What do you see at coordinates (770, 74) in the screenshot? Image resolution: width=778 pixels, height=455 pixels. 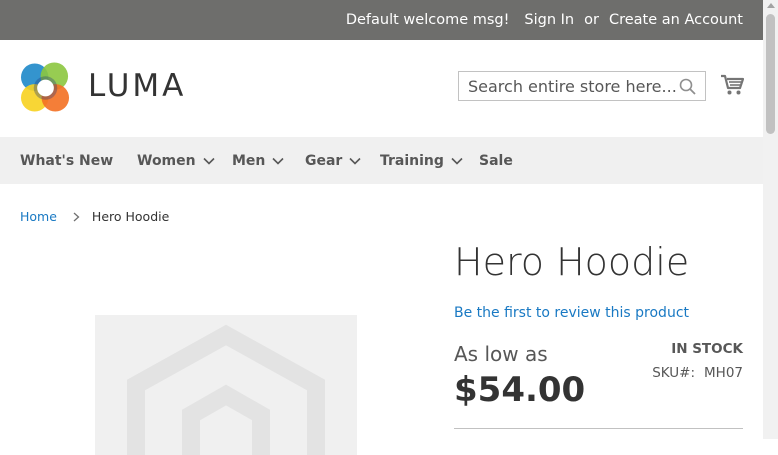 I see `scrollbar-thumb` at bounding box center [770, 74].